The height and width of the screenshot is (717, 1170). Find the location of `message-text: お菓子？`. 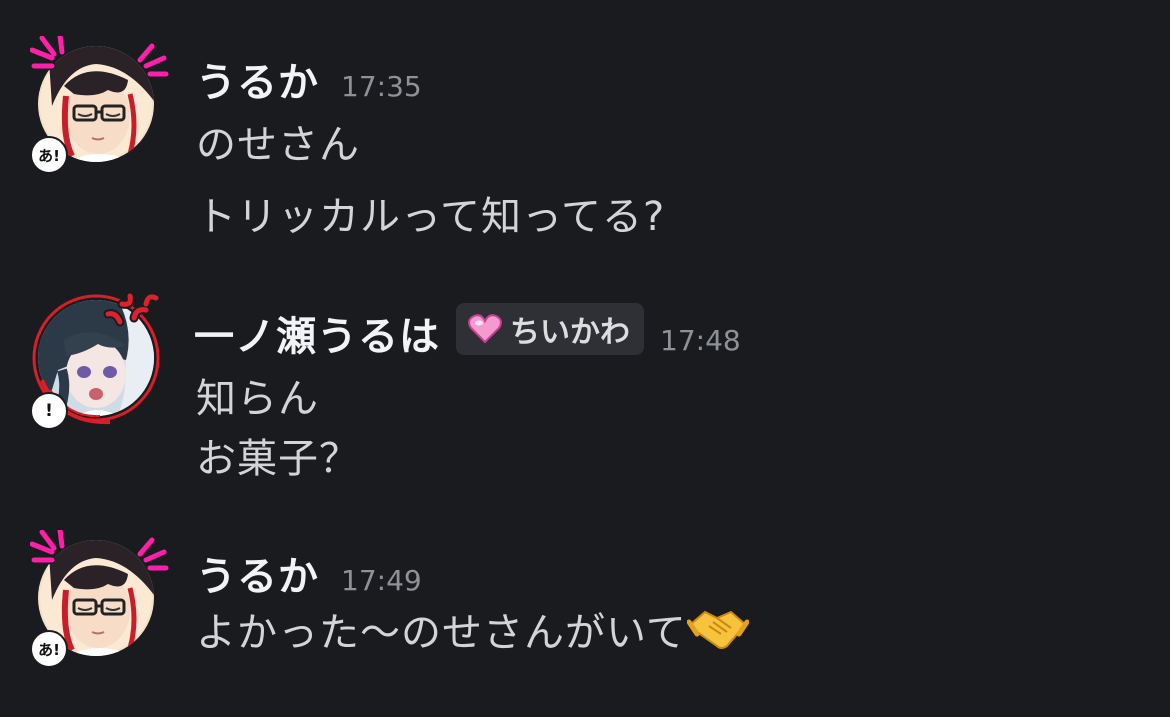

message-text: お菓子？ is located at coordinates (278, 455).